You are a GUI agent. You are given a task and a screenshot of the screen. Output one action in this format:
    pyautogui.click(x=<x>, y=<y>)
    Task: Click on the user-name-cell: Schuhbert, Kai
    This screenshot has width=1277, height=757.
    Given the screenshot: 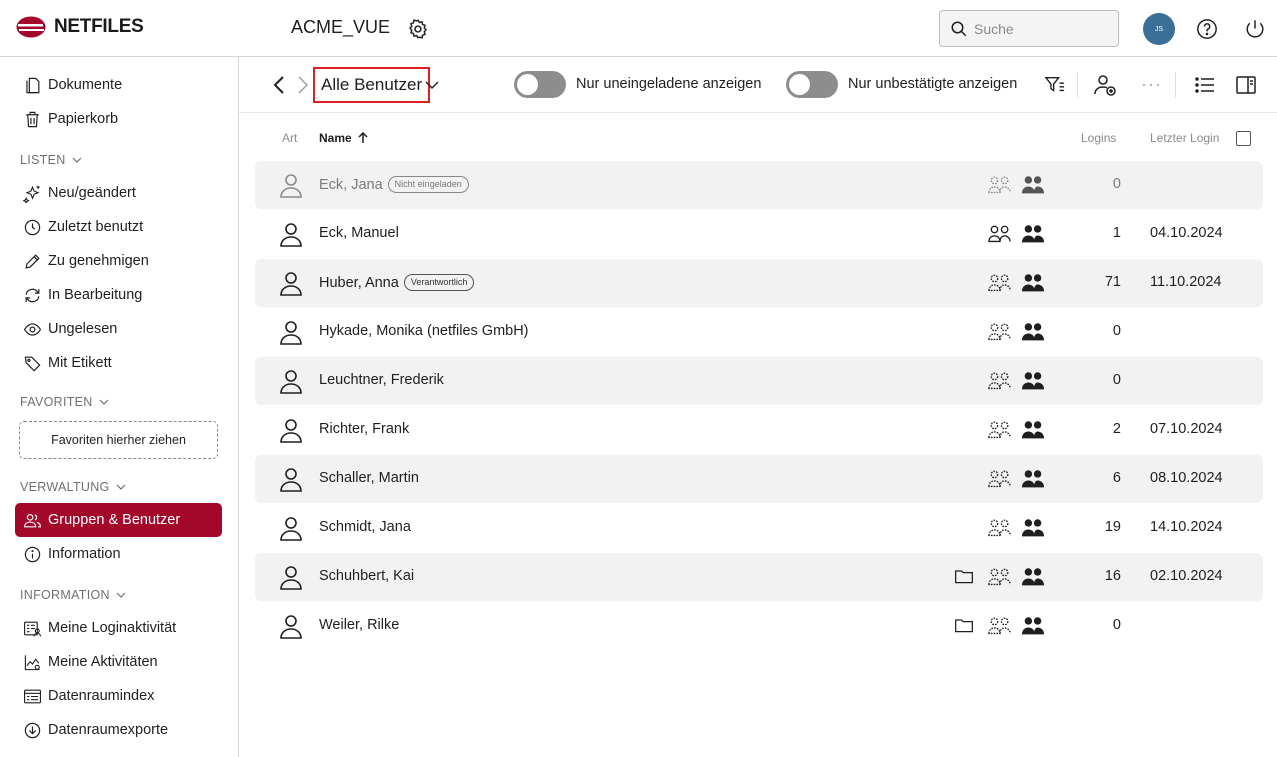 What is the action you would take?
    pyautogui.click(x=366, y=576)
    